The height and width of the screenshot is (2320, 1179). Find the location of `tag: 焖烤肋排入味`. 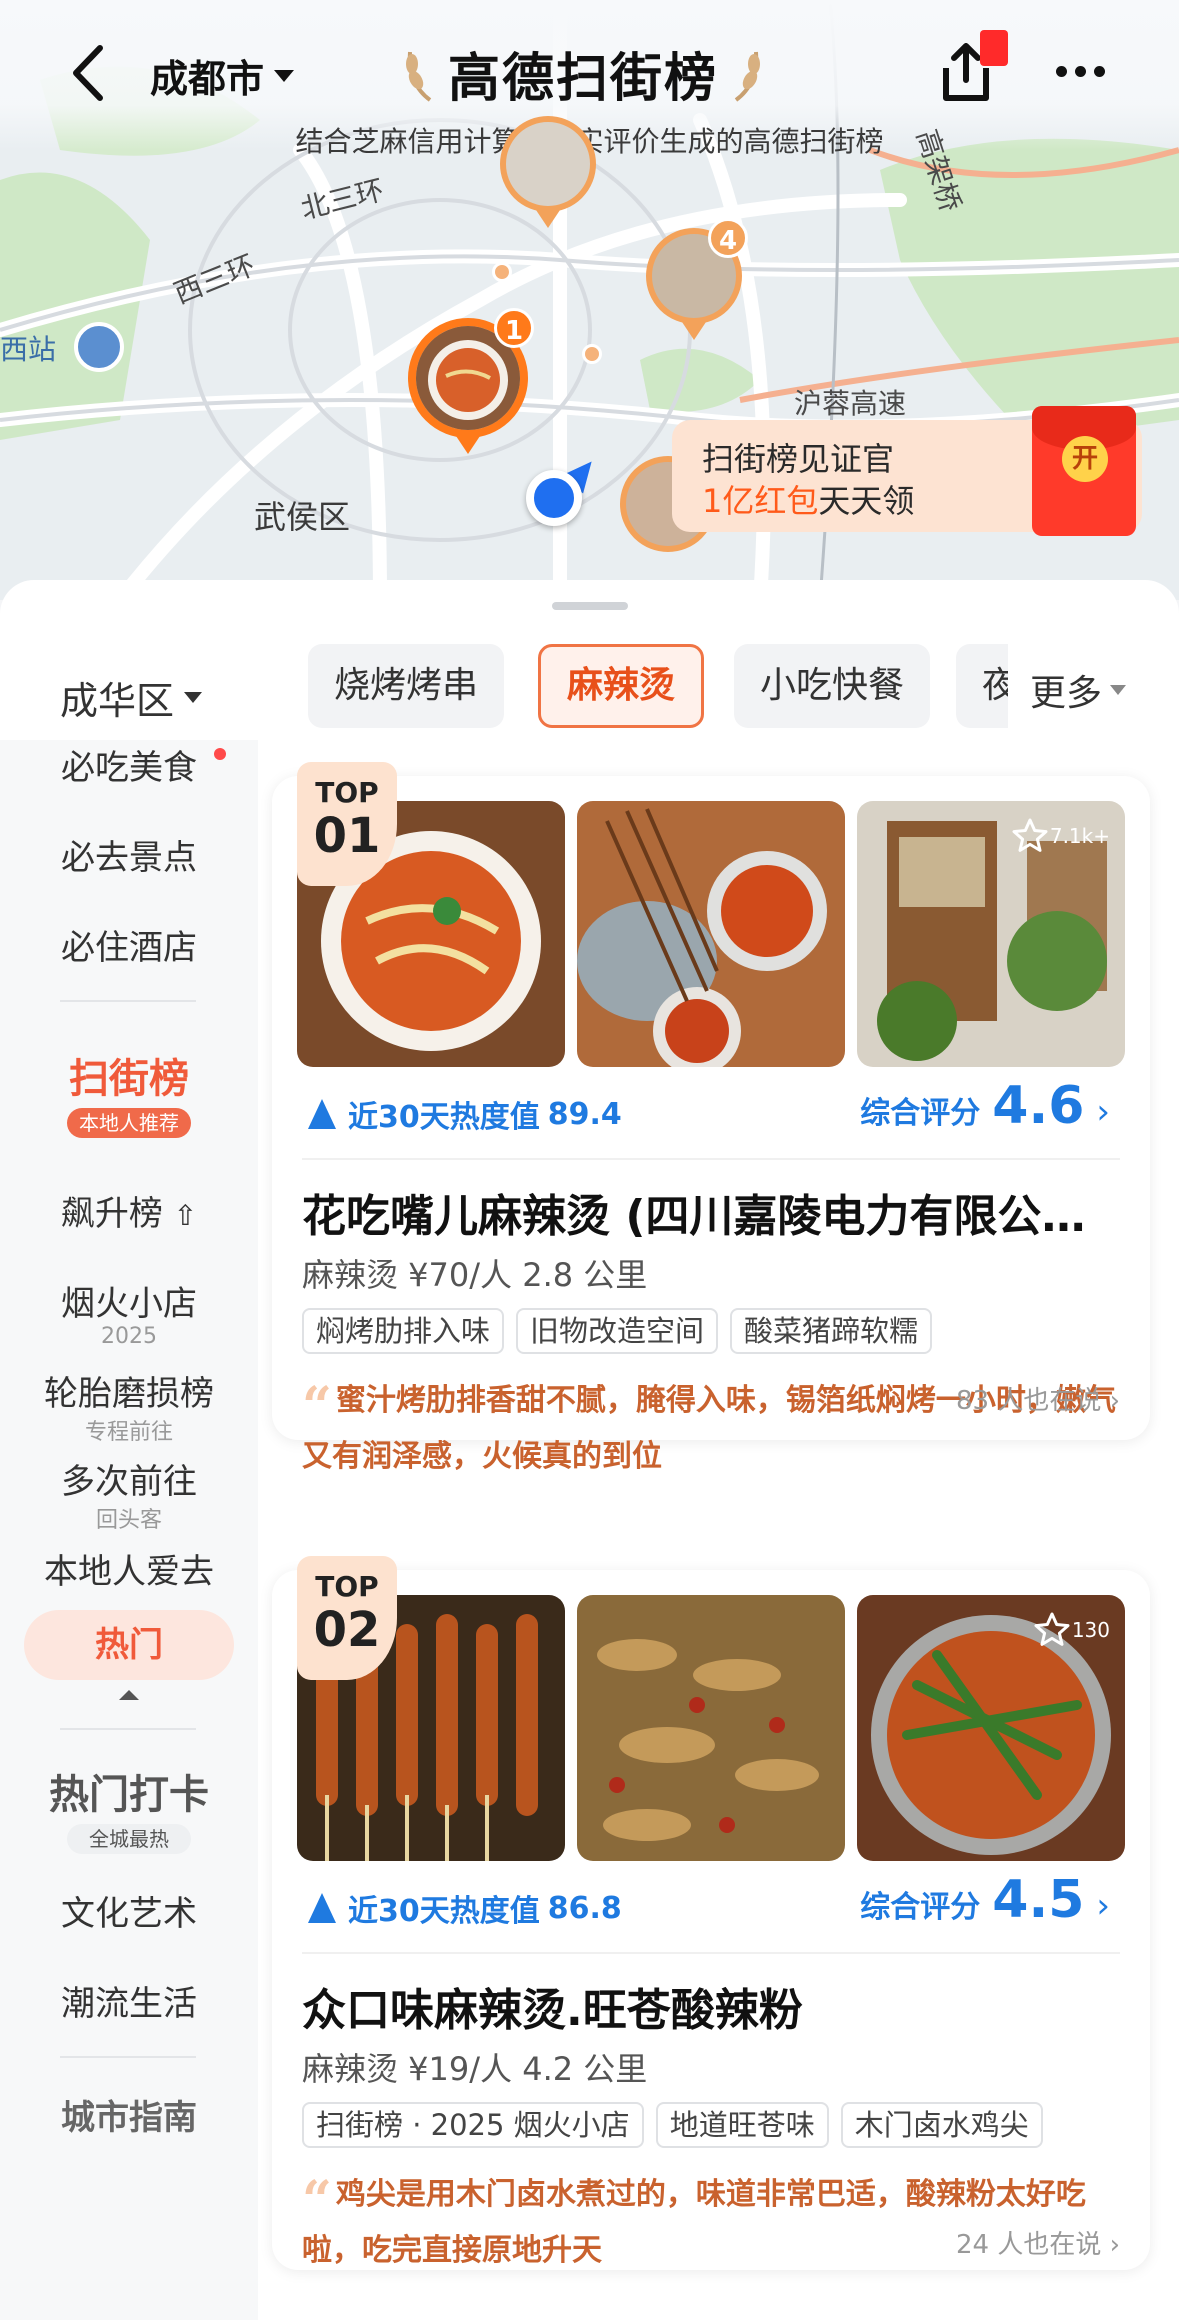

tag: 焖烤肋排入味 is located at coordinates (403, 1331).